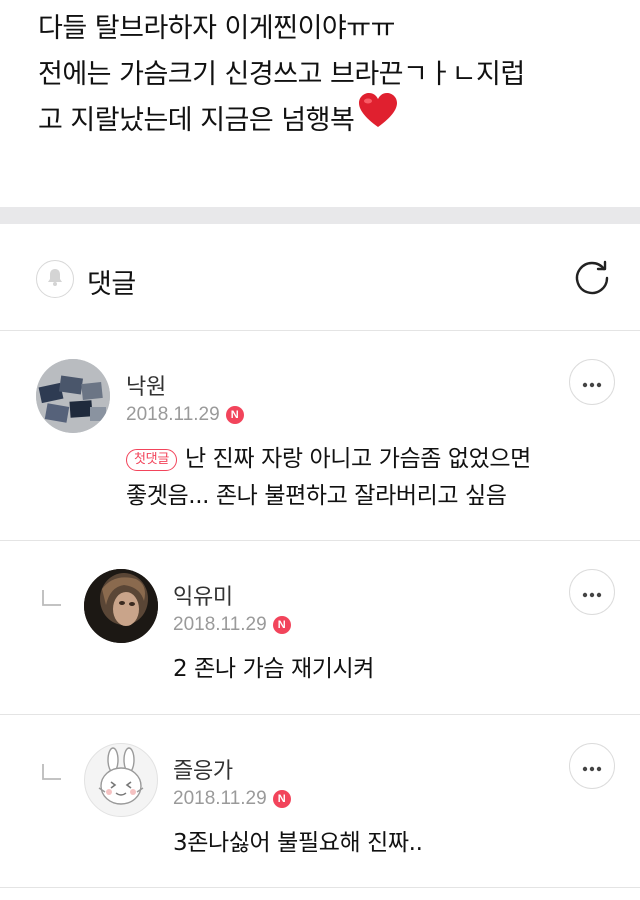 This screenshot has width=640, height=900. I want to click on post-line: 고 지랄났는데 지금은 넘행복, so click(328, 118).